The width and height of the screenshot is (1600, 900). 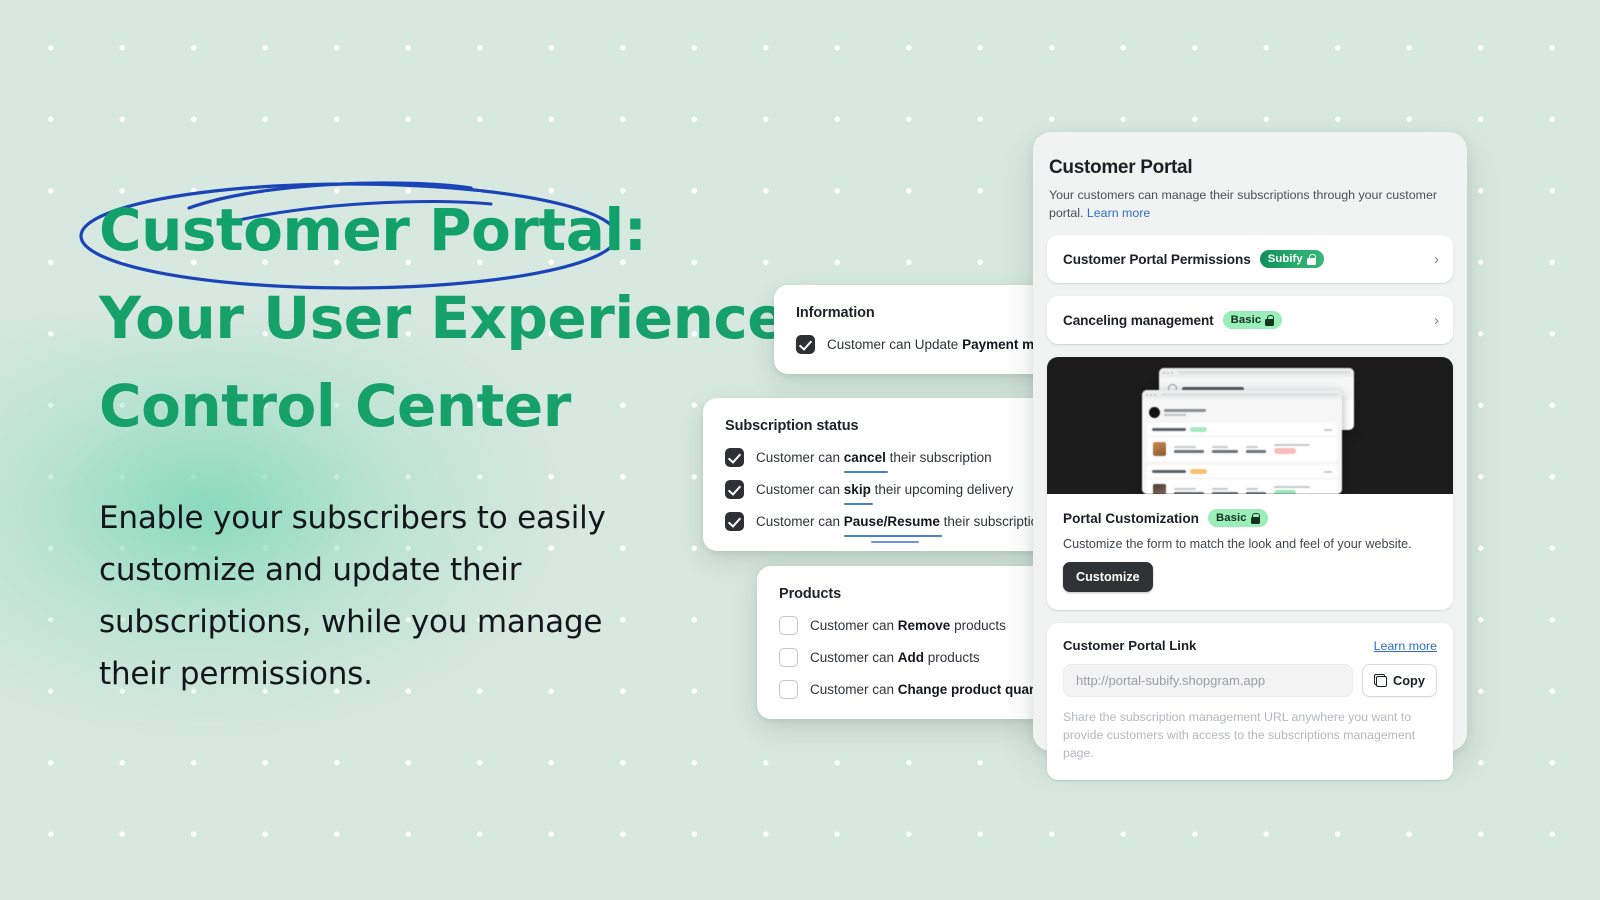 What do you see at coordinates (788, 657) in the screenshot?
I see `checkbox-add-products` at bounding box center [788, 657].